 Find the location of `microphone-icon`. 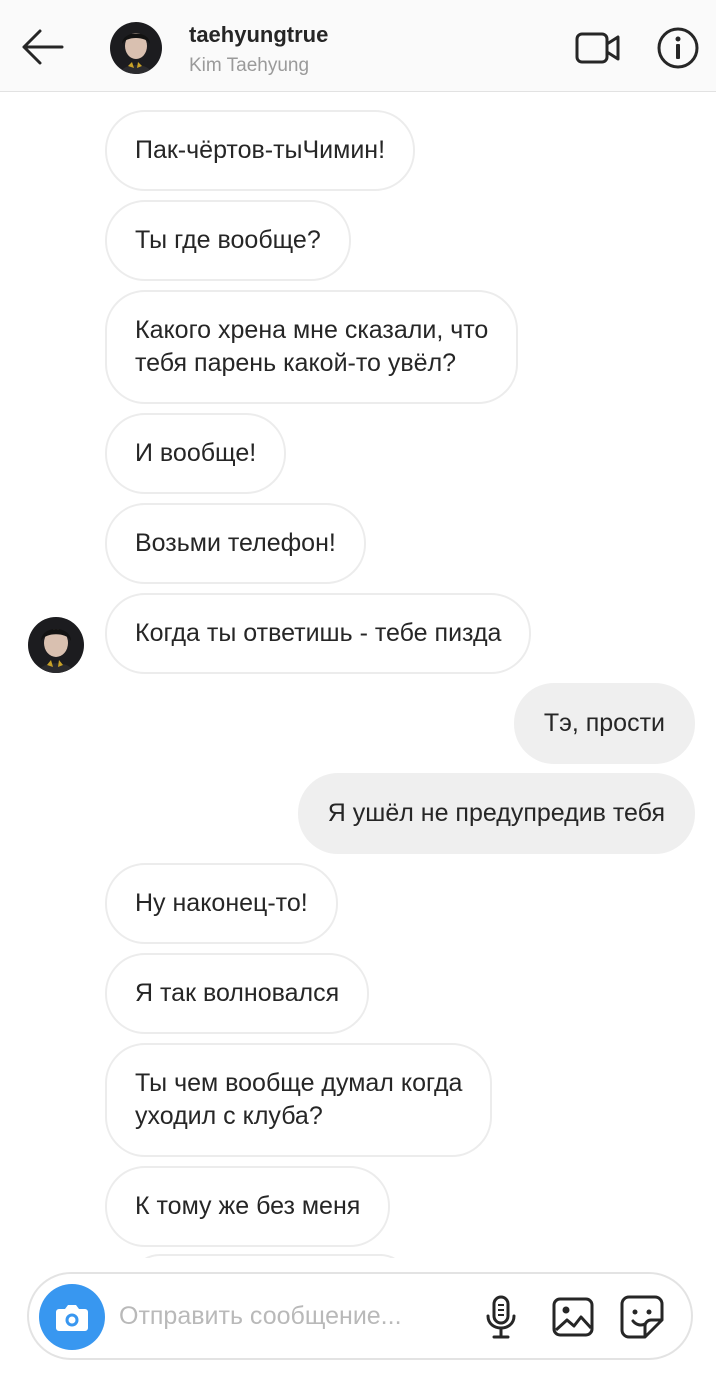

microphone-icon is located at coordinates (501, 1317).